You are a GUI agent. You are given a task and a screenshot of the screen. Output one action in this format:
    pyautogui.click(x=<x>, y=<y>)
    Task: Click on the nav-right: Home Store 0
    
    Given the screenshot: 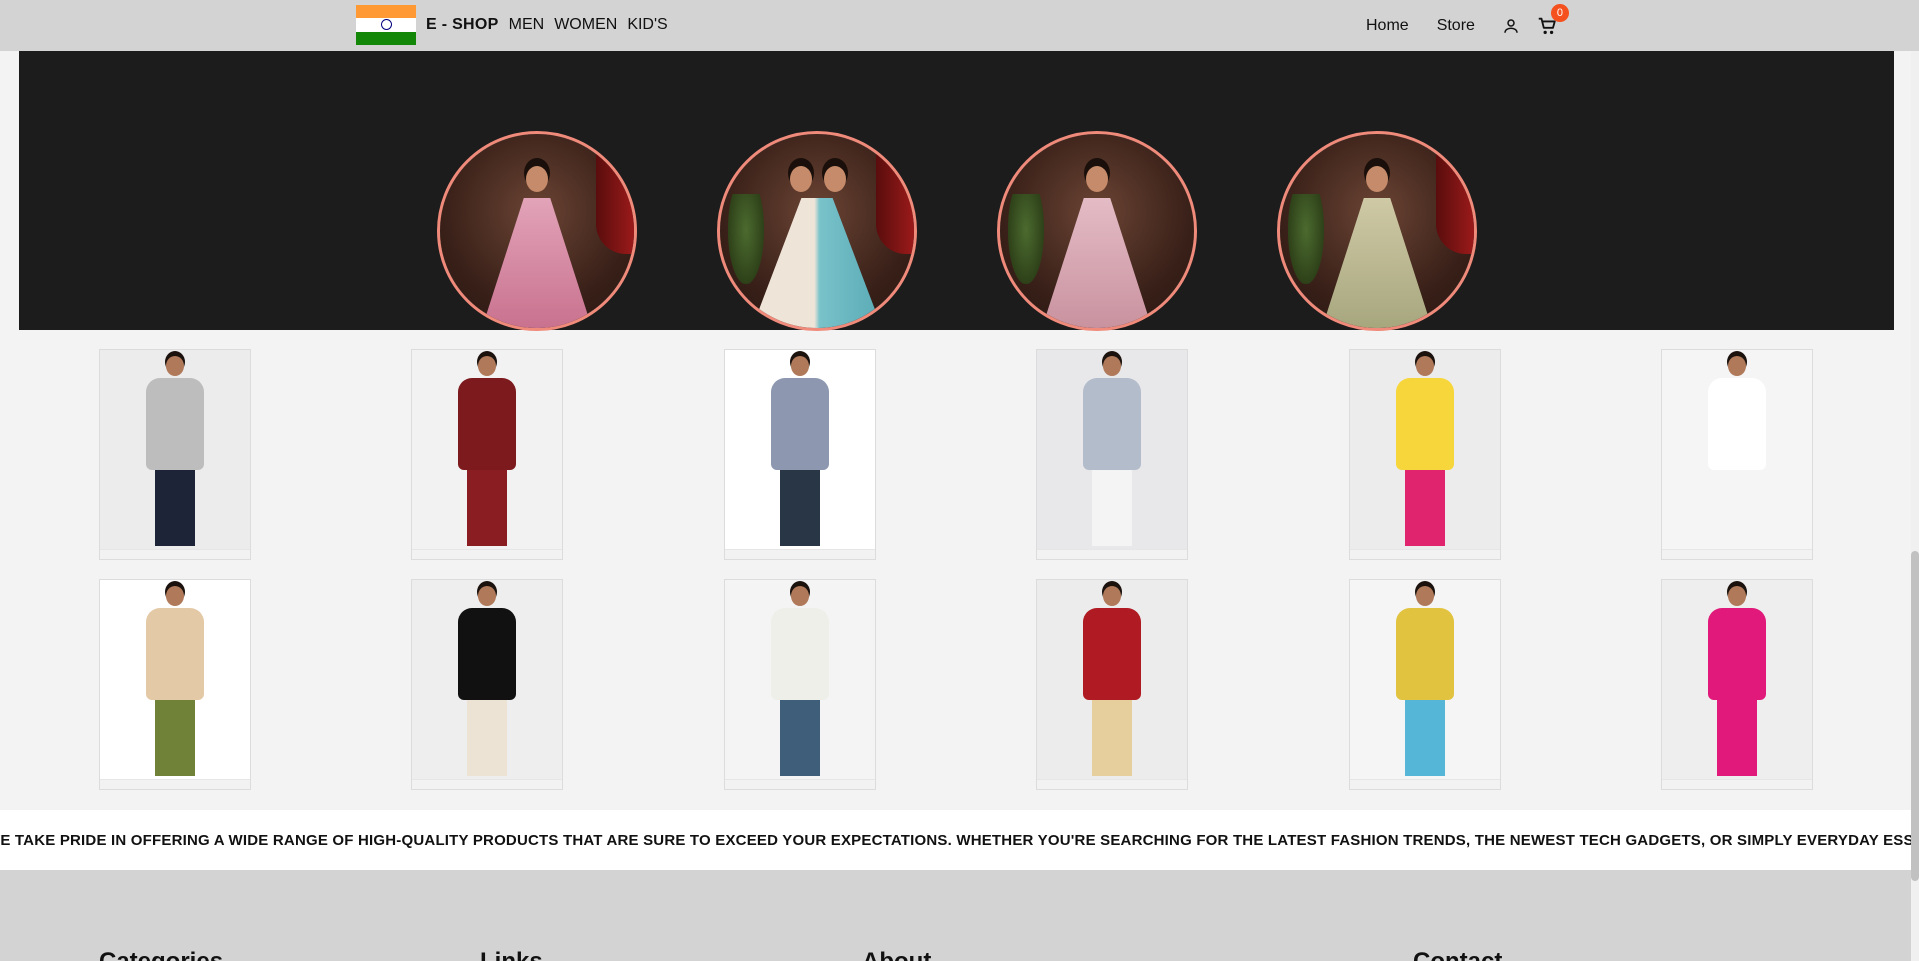 What is the action you would take?
    pyautogui.click(x=1467, y=25)
    